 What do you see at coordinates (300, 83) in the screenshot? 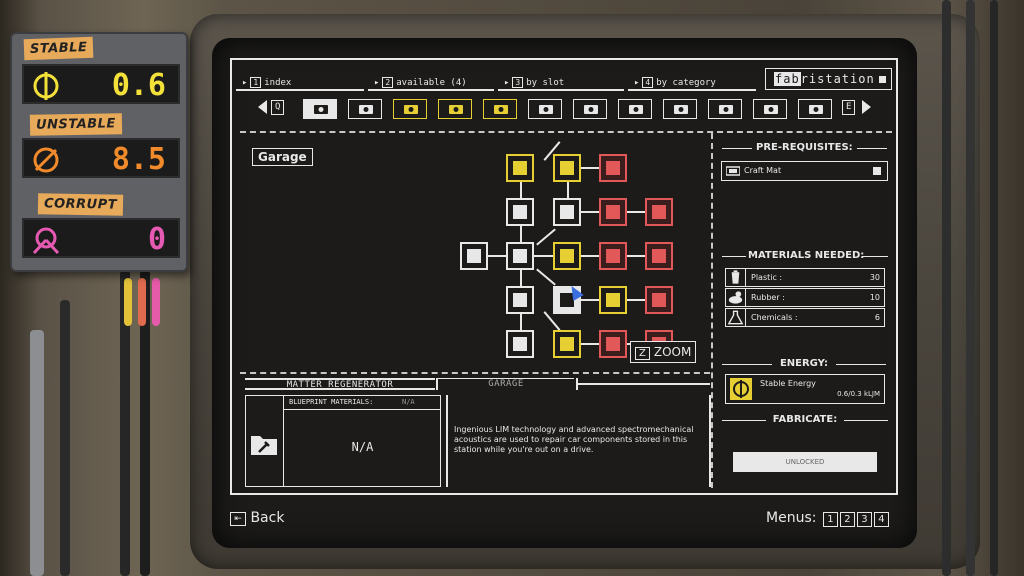
I see `tab-index: ▸ 1 index` at bounding box center [300, 83].